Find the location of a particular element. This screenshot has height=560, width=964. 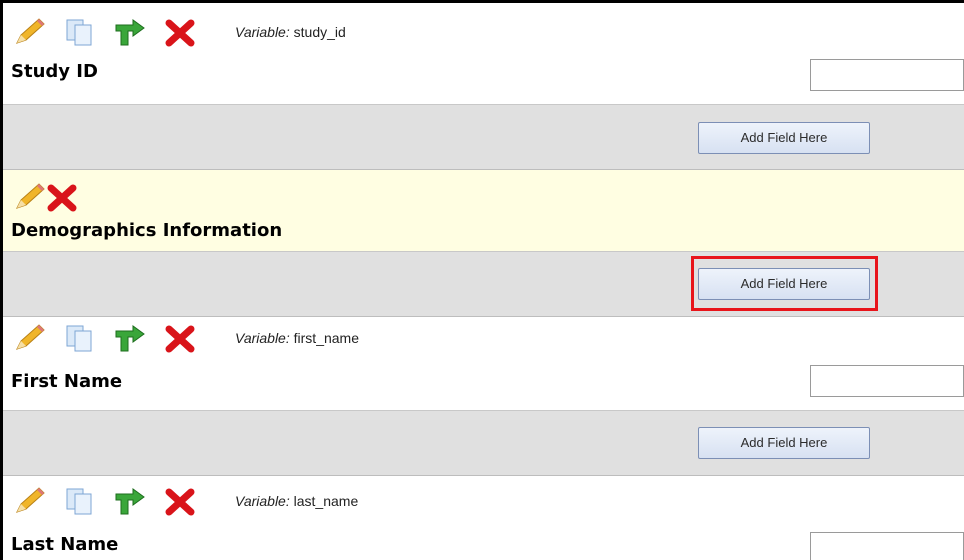

variable-name: Variable: first_name is located at coordinates (297, 338).